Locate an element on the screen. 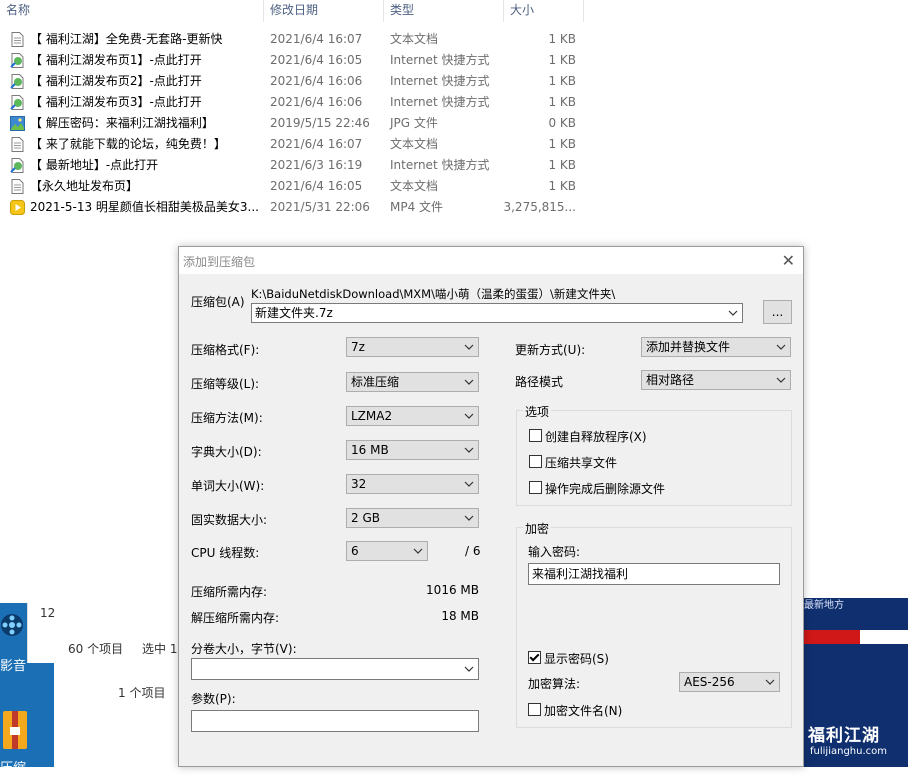 This screenshot has width=908, height=776. video-player-icon is located at coordinates (13, 625).